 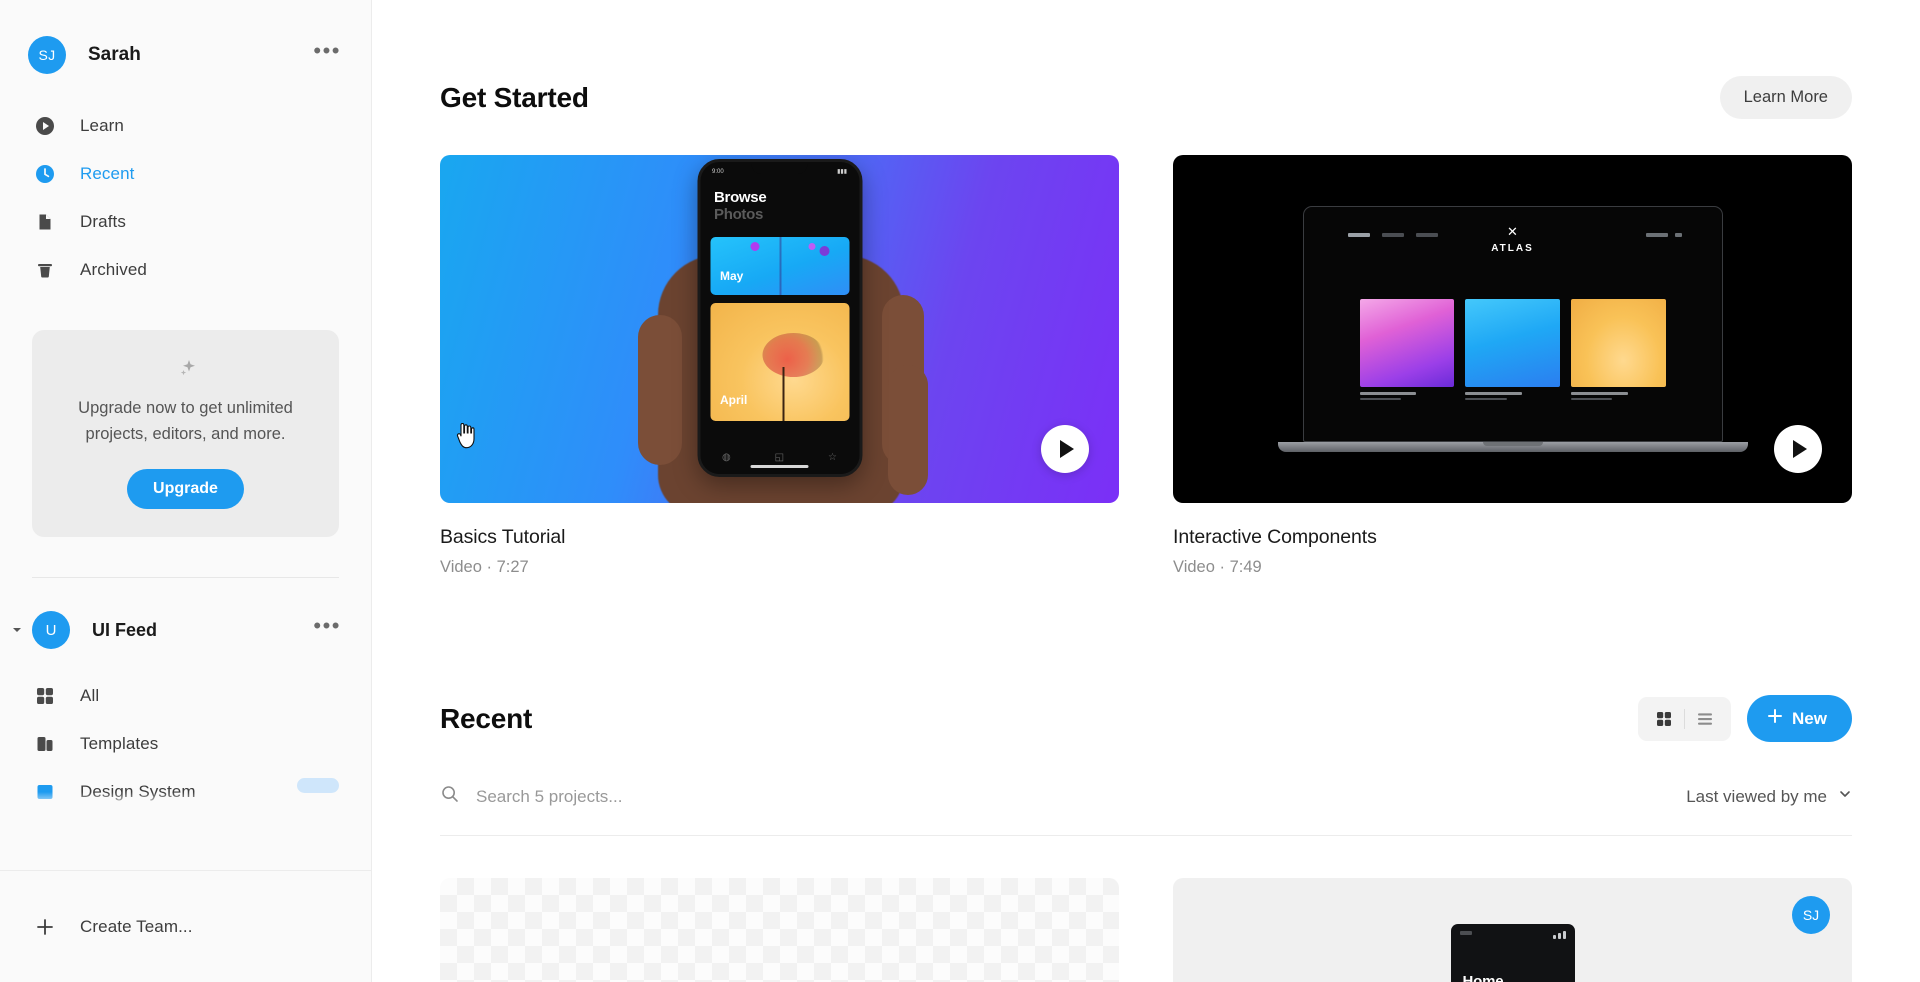 What do you see at coordinates (185, 55) in the screenshot?
I see `user-row: SJ Sarah •••` at bounding box center [185, 55].